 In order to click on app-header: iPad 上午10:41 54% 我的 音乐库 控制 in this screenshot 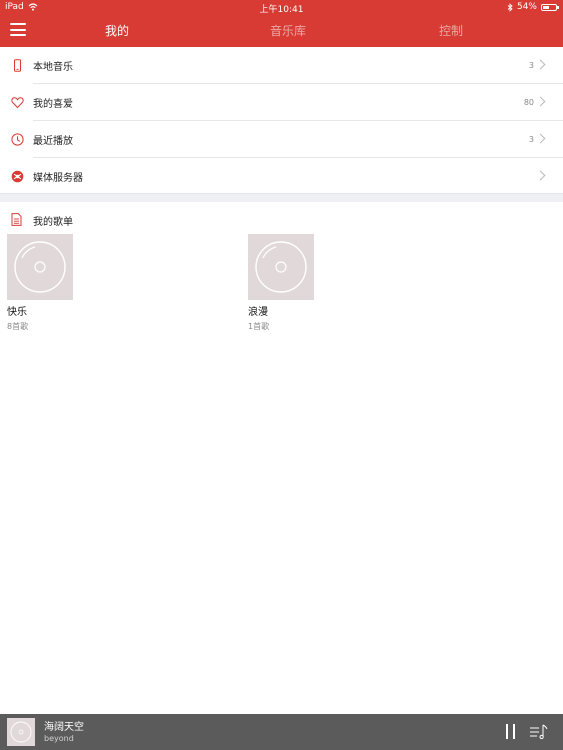, I will do `click(281, 23)`.